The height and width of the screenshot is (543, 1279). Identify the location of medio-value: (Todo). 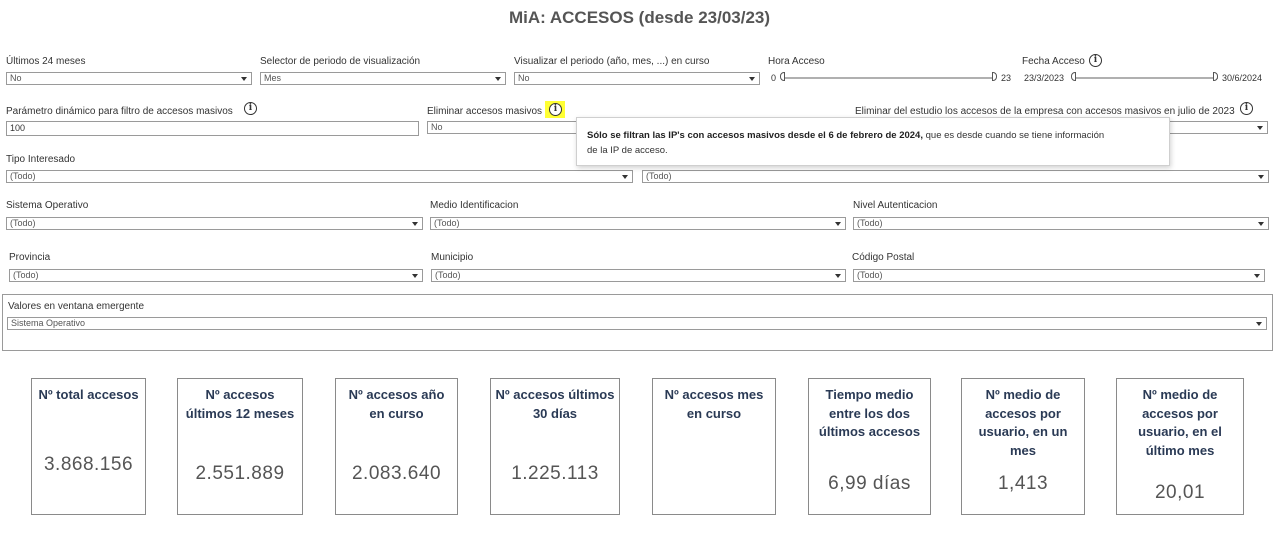
(447, 223).